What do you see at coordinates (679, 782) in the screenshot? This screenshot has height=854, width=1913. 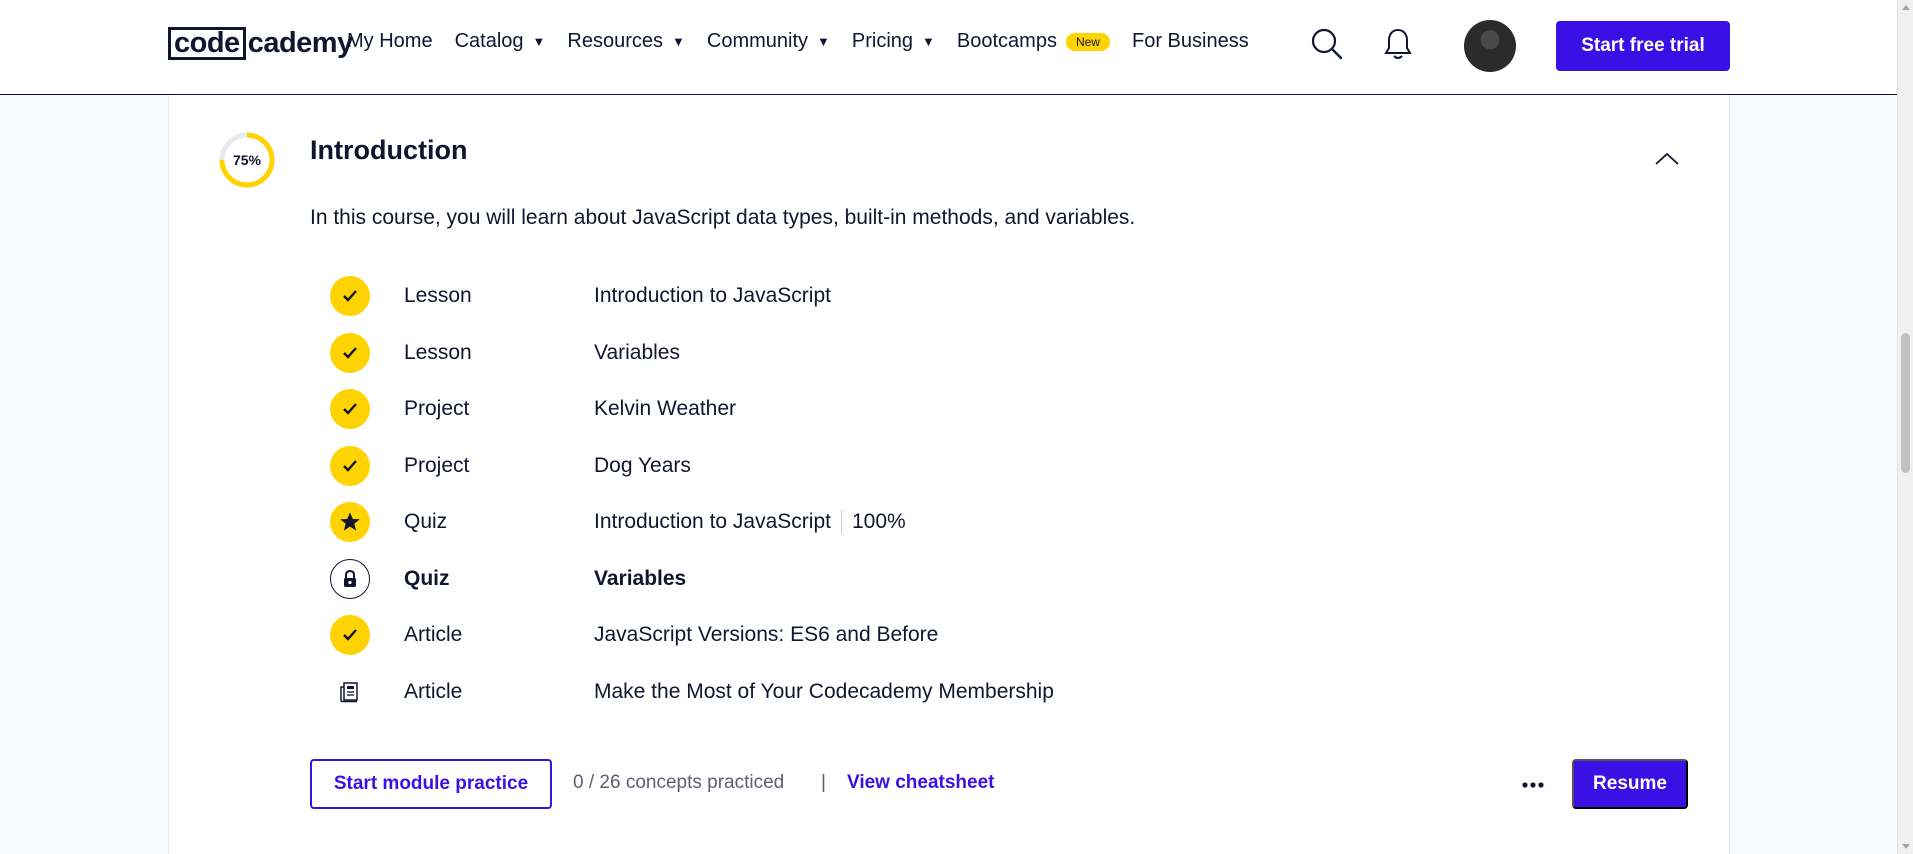 I see `concepts-practiced-count: 0 / 26 concepts practiced` at bounding box center [679, 782].